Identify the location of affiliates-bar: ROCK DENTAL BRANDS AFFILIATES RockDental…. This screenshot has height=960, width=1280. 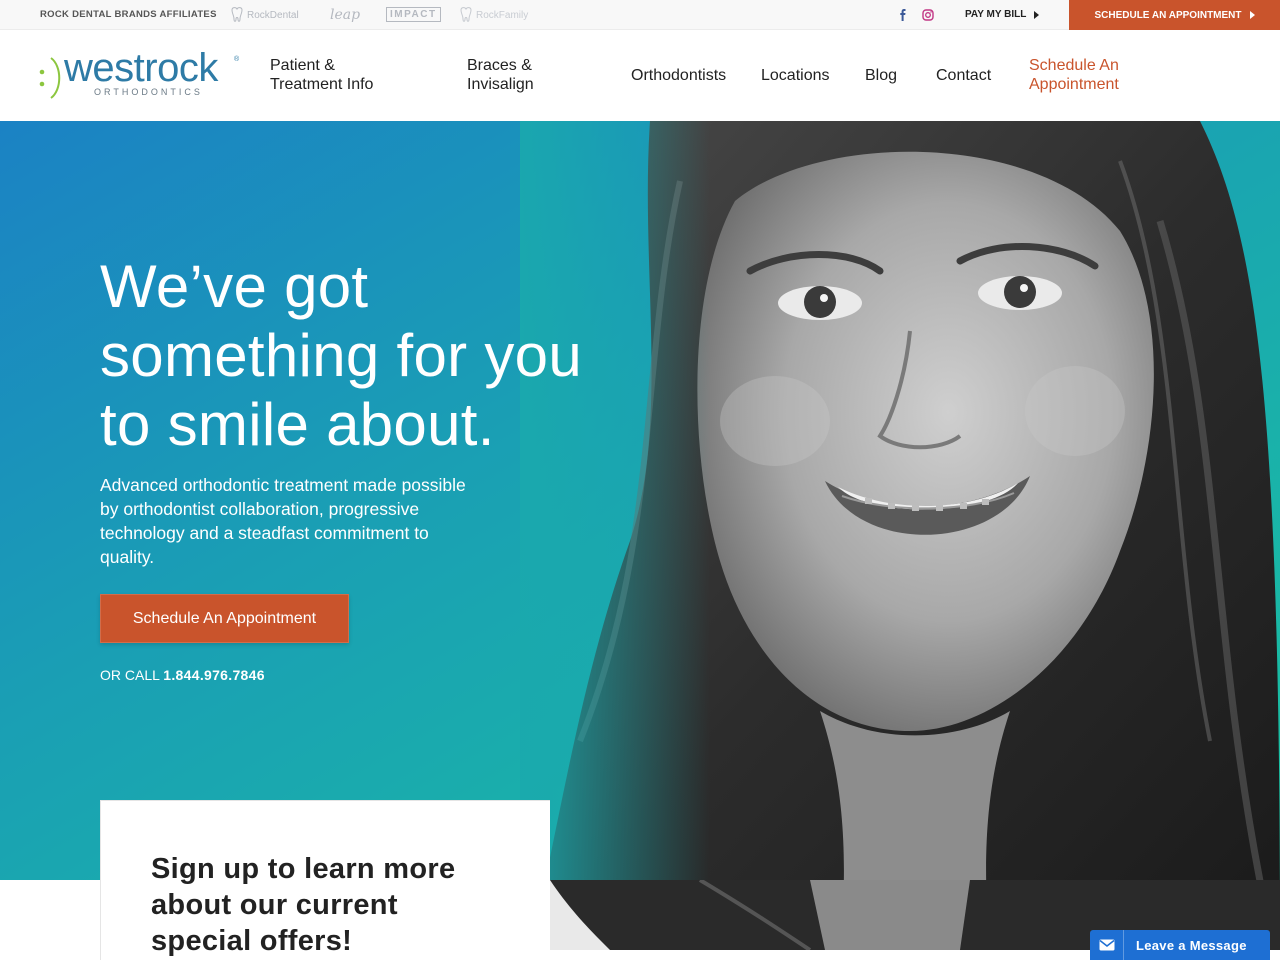
(640, 15).